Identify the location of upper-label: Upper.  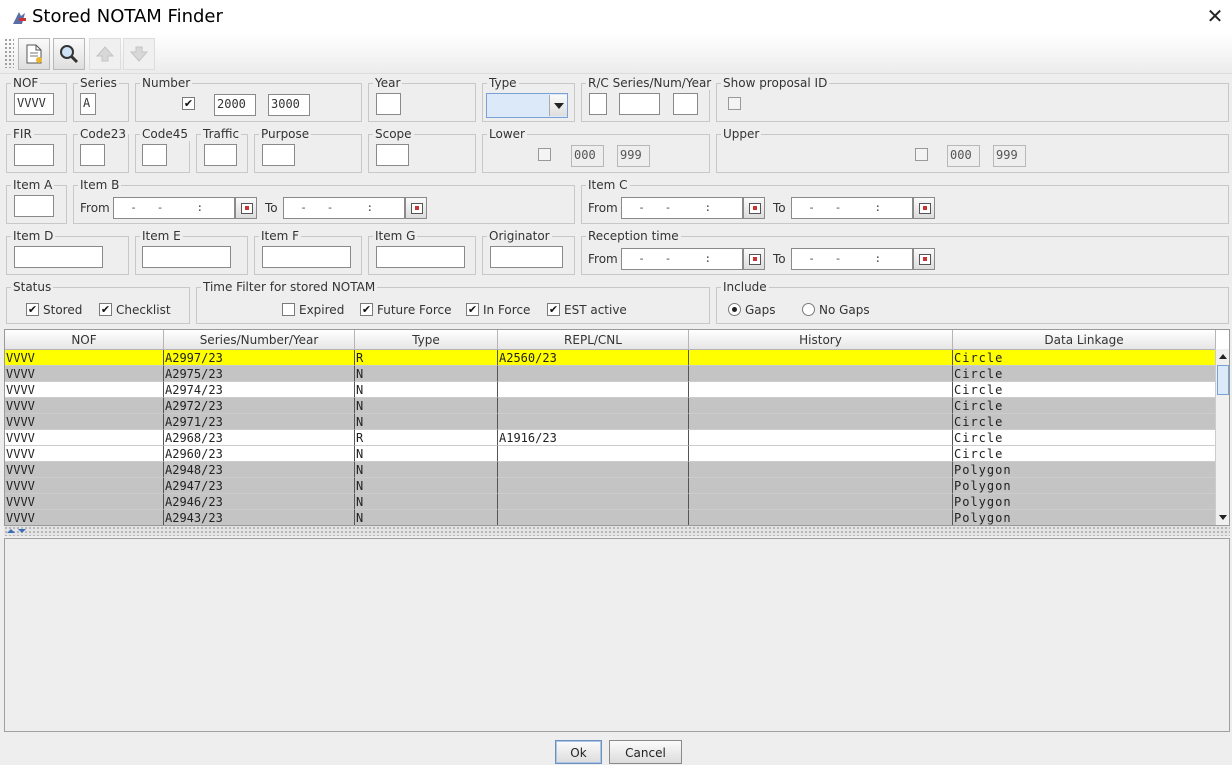
(741, 134).